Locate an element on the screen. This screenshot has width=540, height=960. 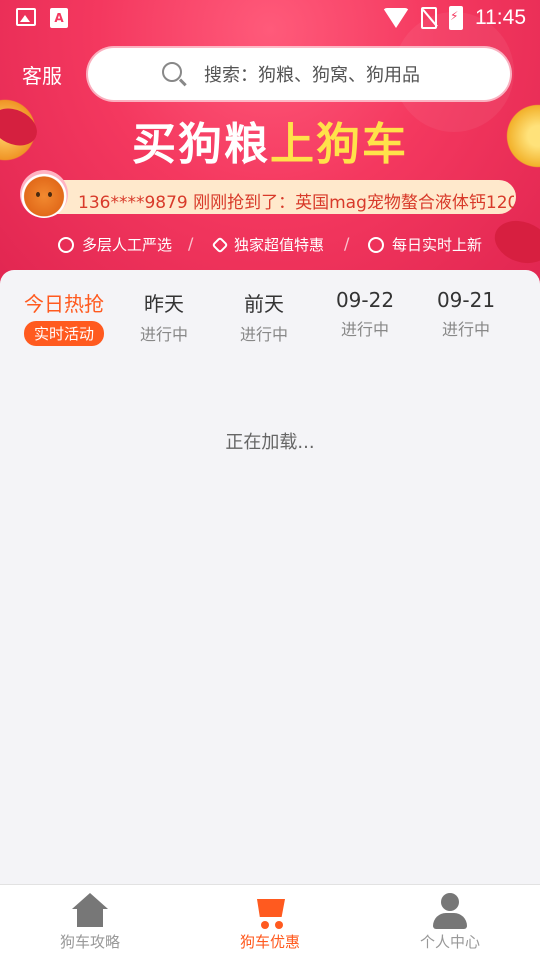
tab-title: 今日热抢 is located at coordinates (64, 304).